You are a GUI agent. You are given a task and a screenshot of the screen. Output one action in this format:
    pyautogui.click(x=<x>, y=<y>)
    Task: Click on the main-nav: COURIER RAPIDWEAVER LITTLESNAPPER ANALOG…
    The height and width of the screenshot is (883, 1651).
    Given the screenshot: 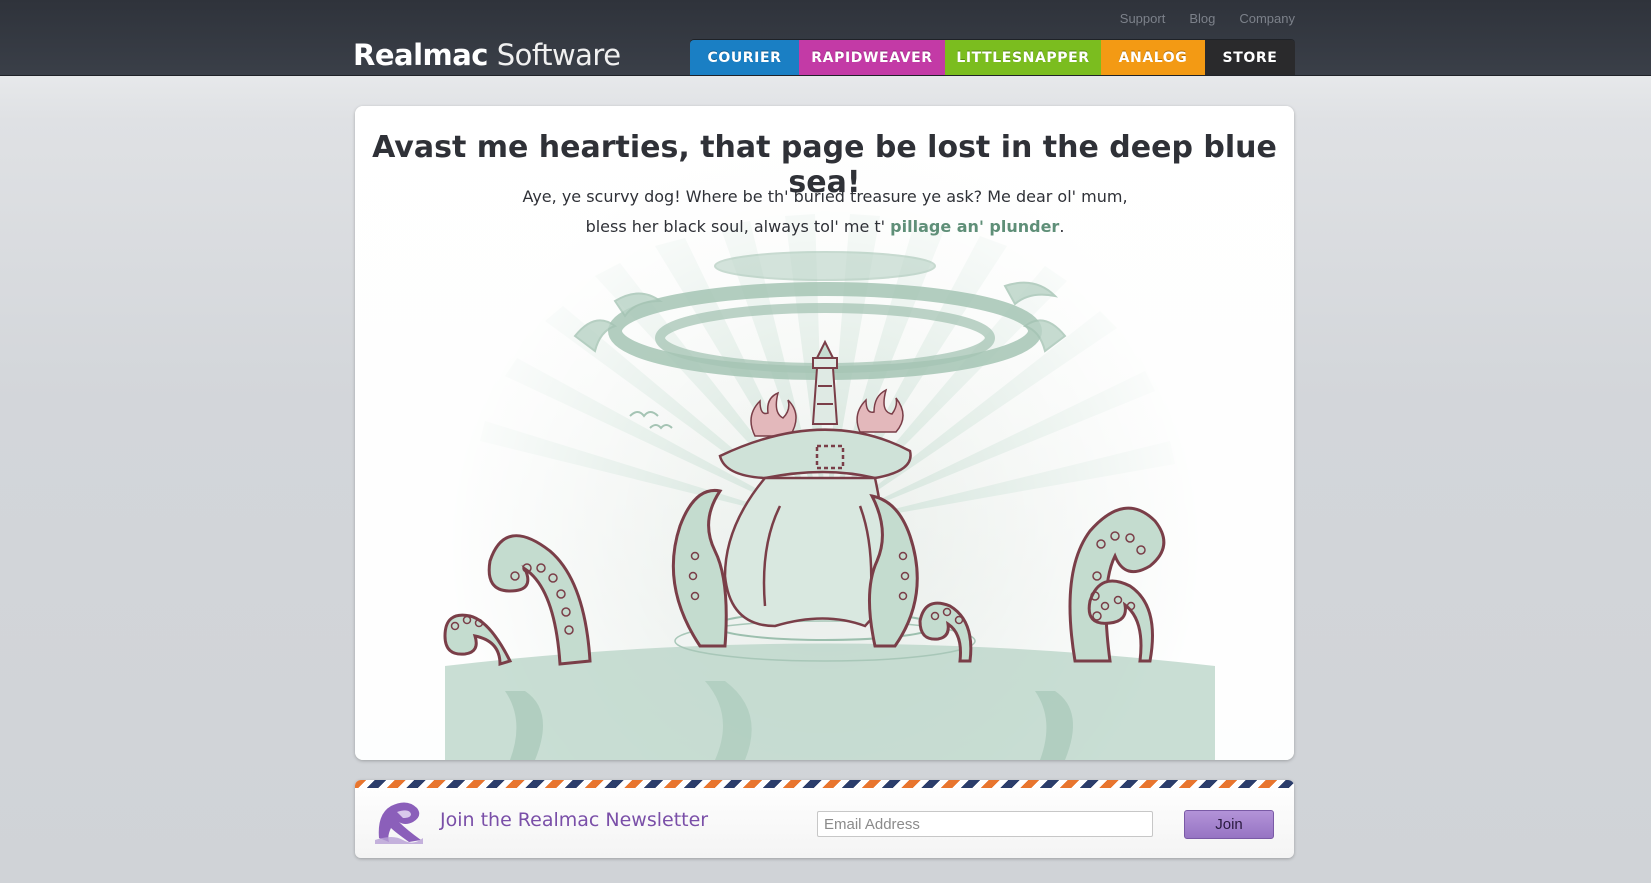 What is the action you would take?
    pyautogui.click(x=992, y=57)
    